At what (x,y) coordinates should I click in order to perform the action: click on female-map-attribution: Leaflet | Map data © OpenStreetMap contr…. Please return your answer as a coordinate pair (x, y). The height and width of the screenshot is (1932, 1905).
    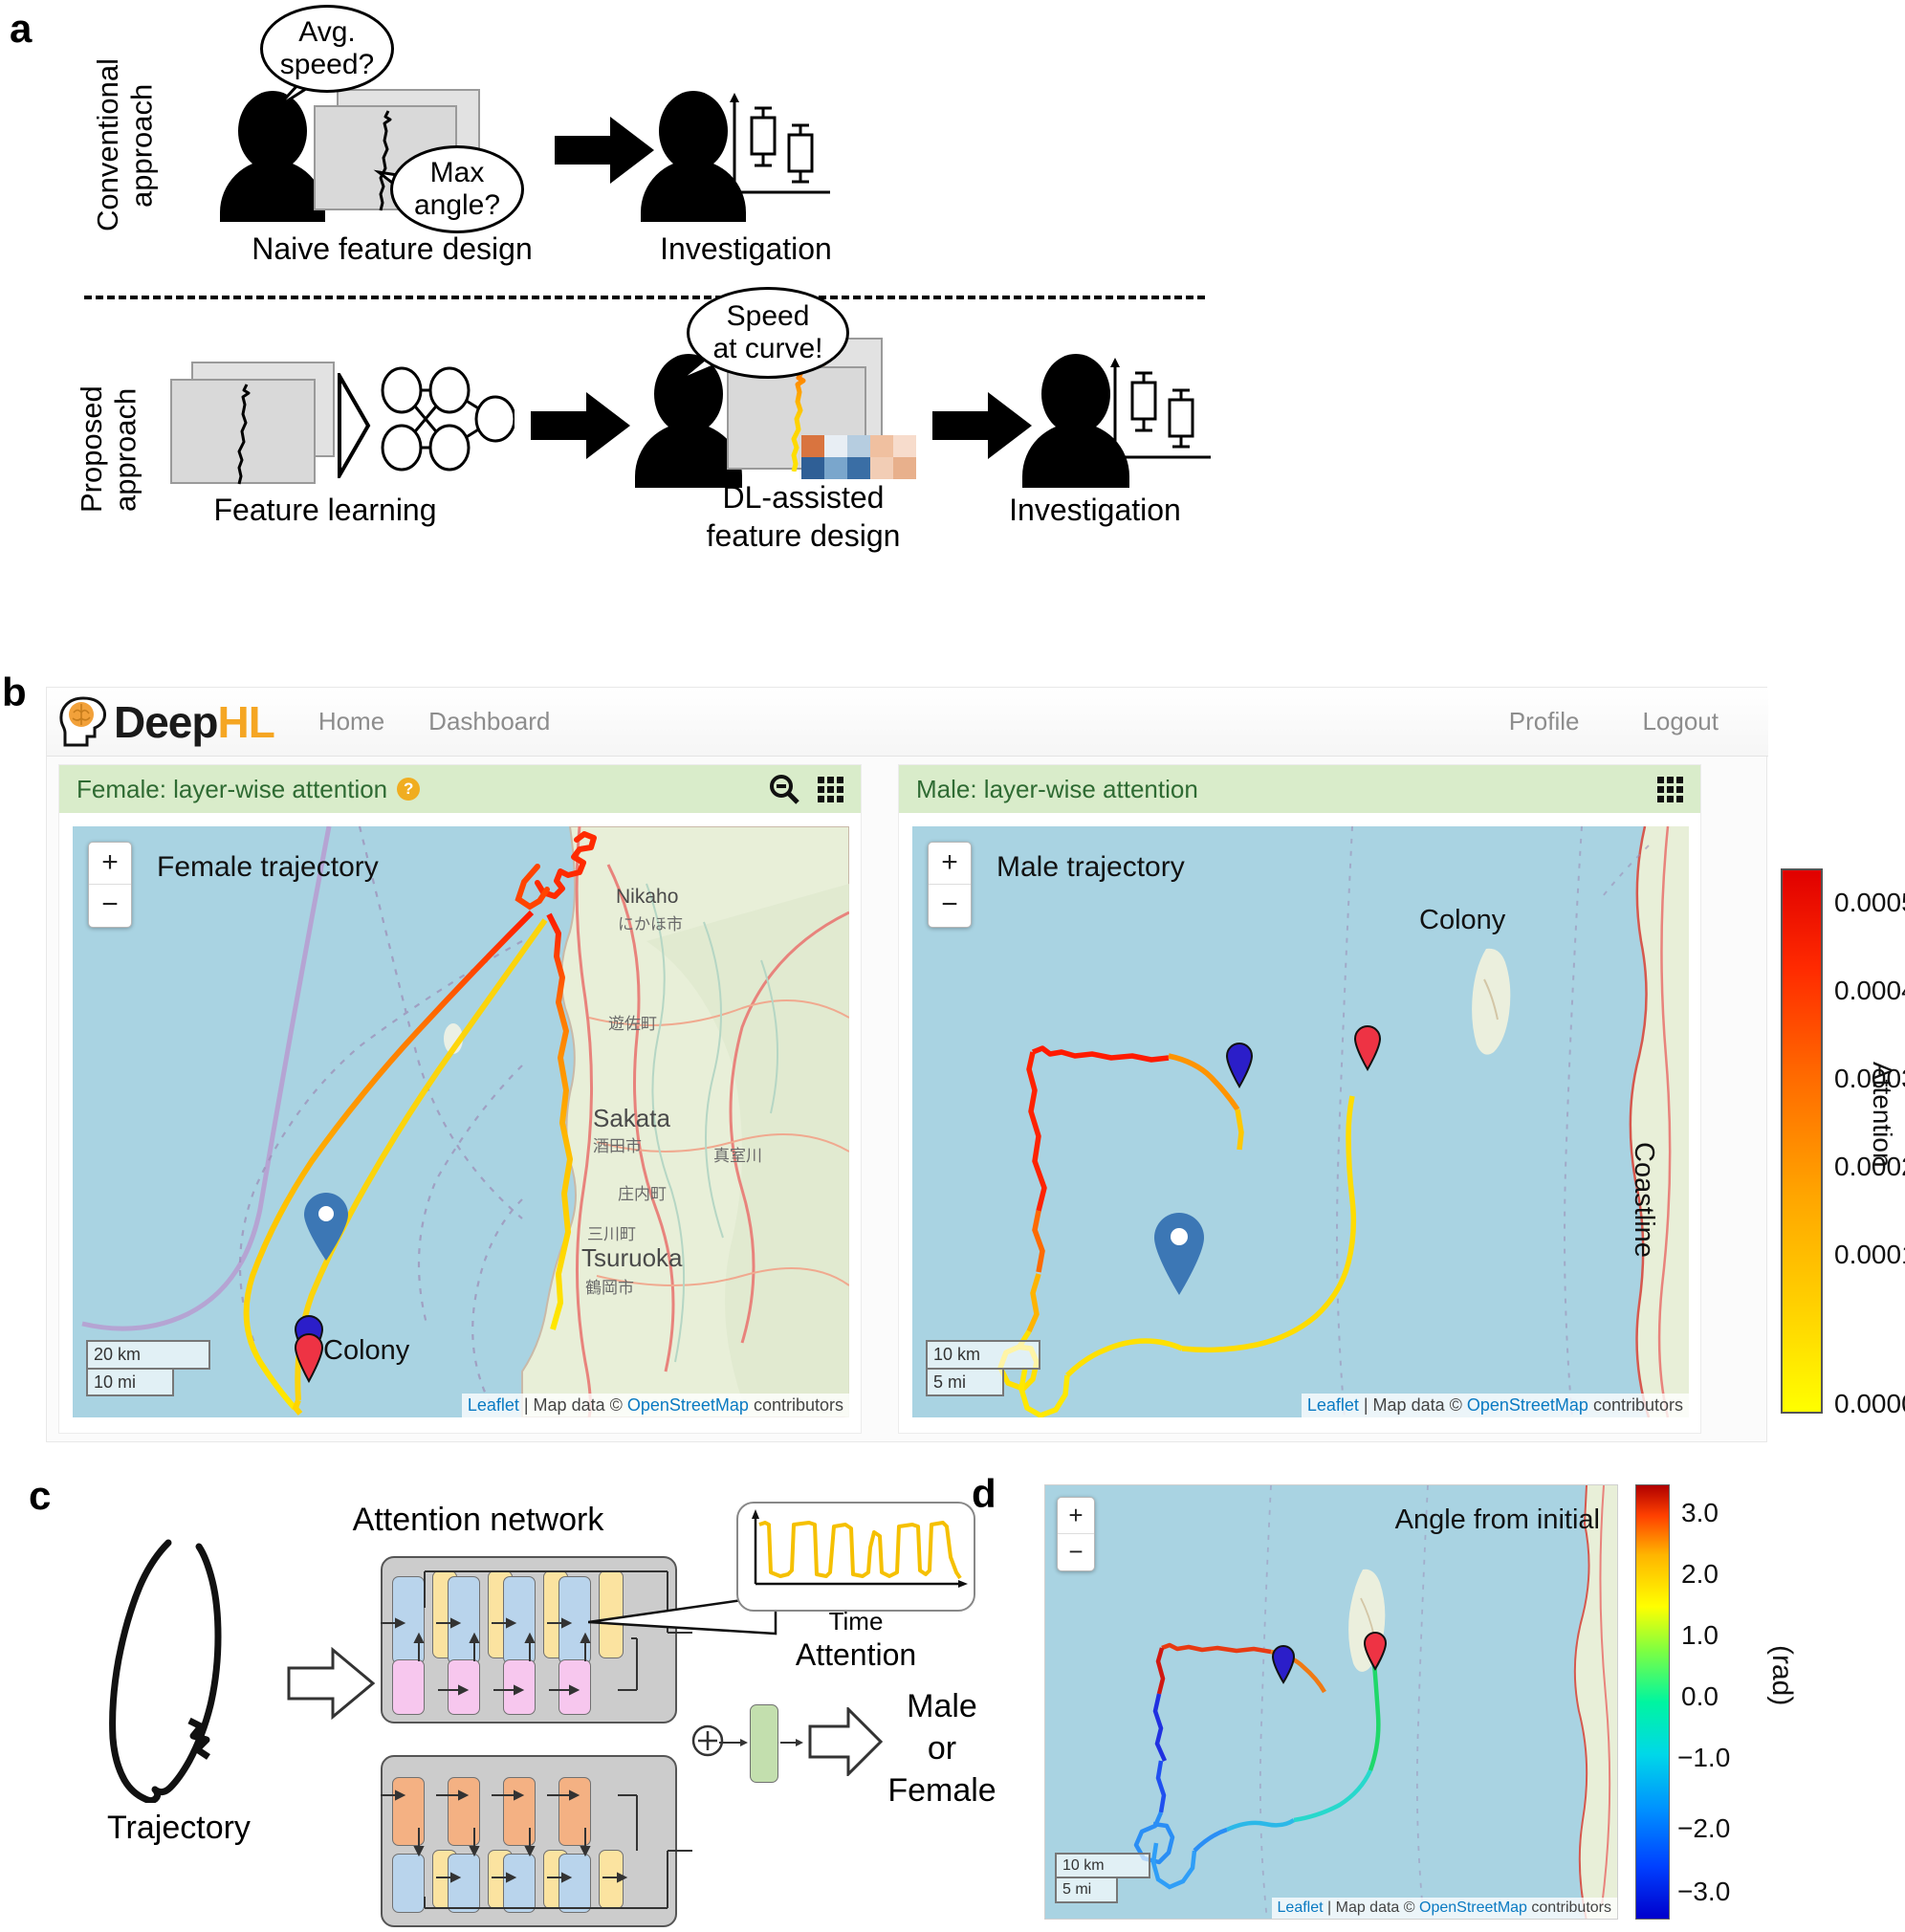
    Looking at the image, I should click on (655, 1405).